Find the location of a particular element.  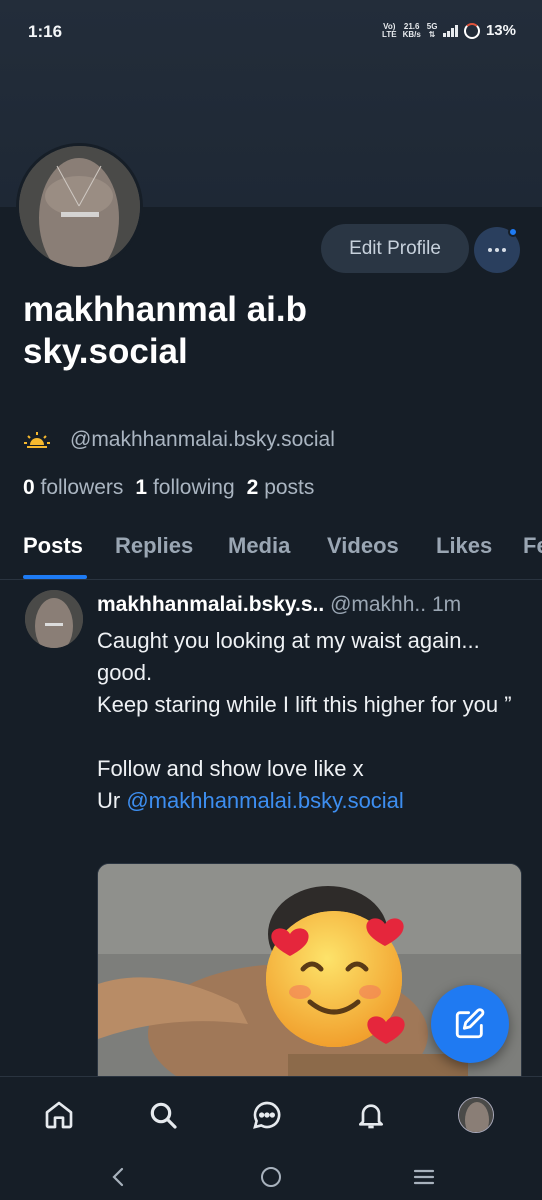

compose-icon is located at coordinates (470, 1023).